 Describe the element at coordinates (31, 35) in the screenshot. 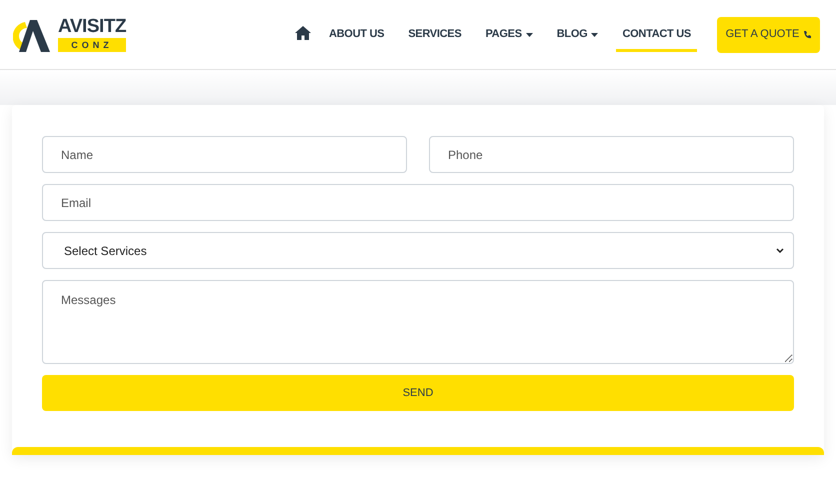

I see `logo-icon` at that location.